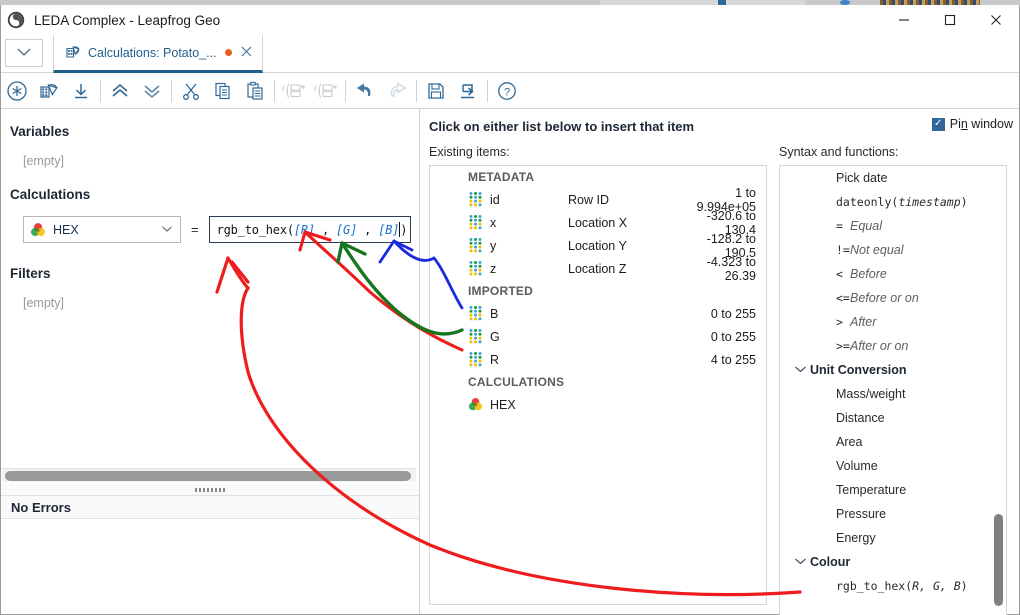  What do you see at coordinates (871, 490) in the screenshot?
I see `syntax-label: Temperature` at bounding box center [871, 490].